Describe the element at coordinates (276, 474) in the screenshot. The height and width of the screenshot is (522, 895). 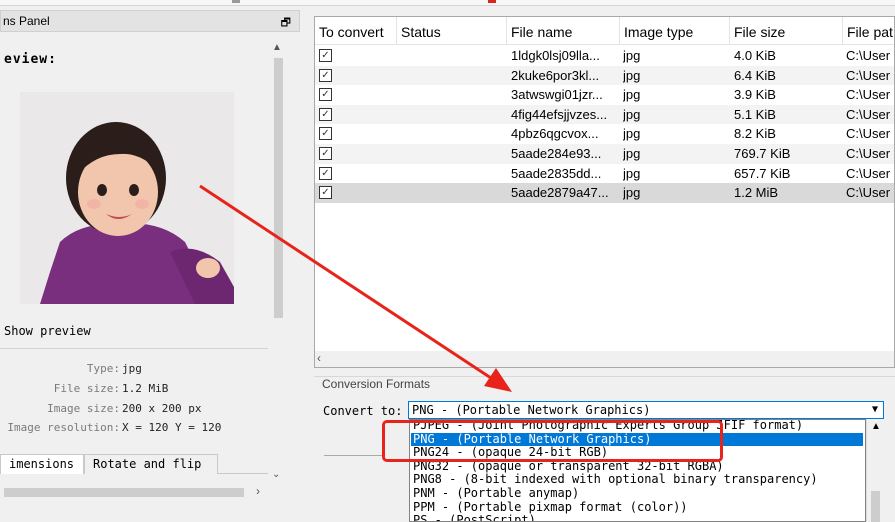
I see `scroll-down-icon: ⌄` at that location.